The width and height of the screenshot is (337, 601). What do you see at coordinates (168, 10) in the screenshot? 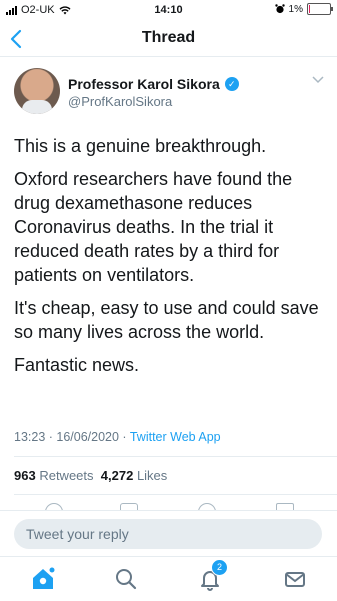
I see `status-bar: O2-UK 14:10 1%` at bounding box center [168, 10].